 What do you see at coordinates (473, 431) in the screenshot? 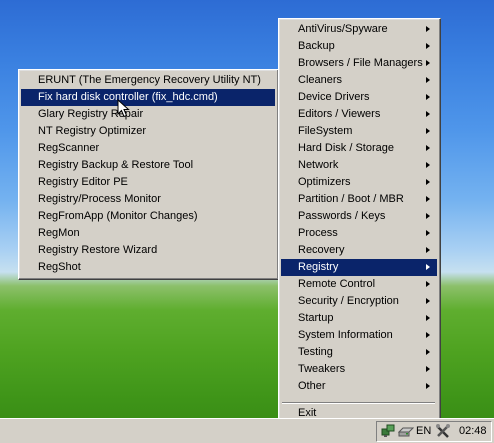
I see `clock: 02:48` at bounding box center [473, 431].